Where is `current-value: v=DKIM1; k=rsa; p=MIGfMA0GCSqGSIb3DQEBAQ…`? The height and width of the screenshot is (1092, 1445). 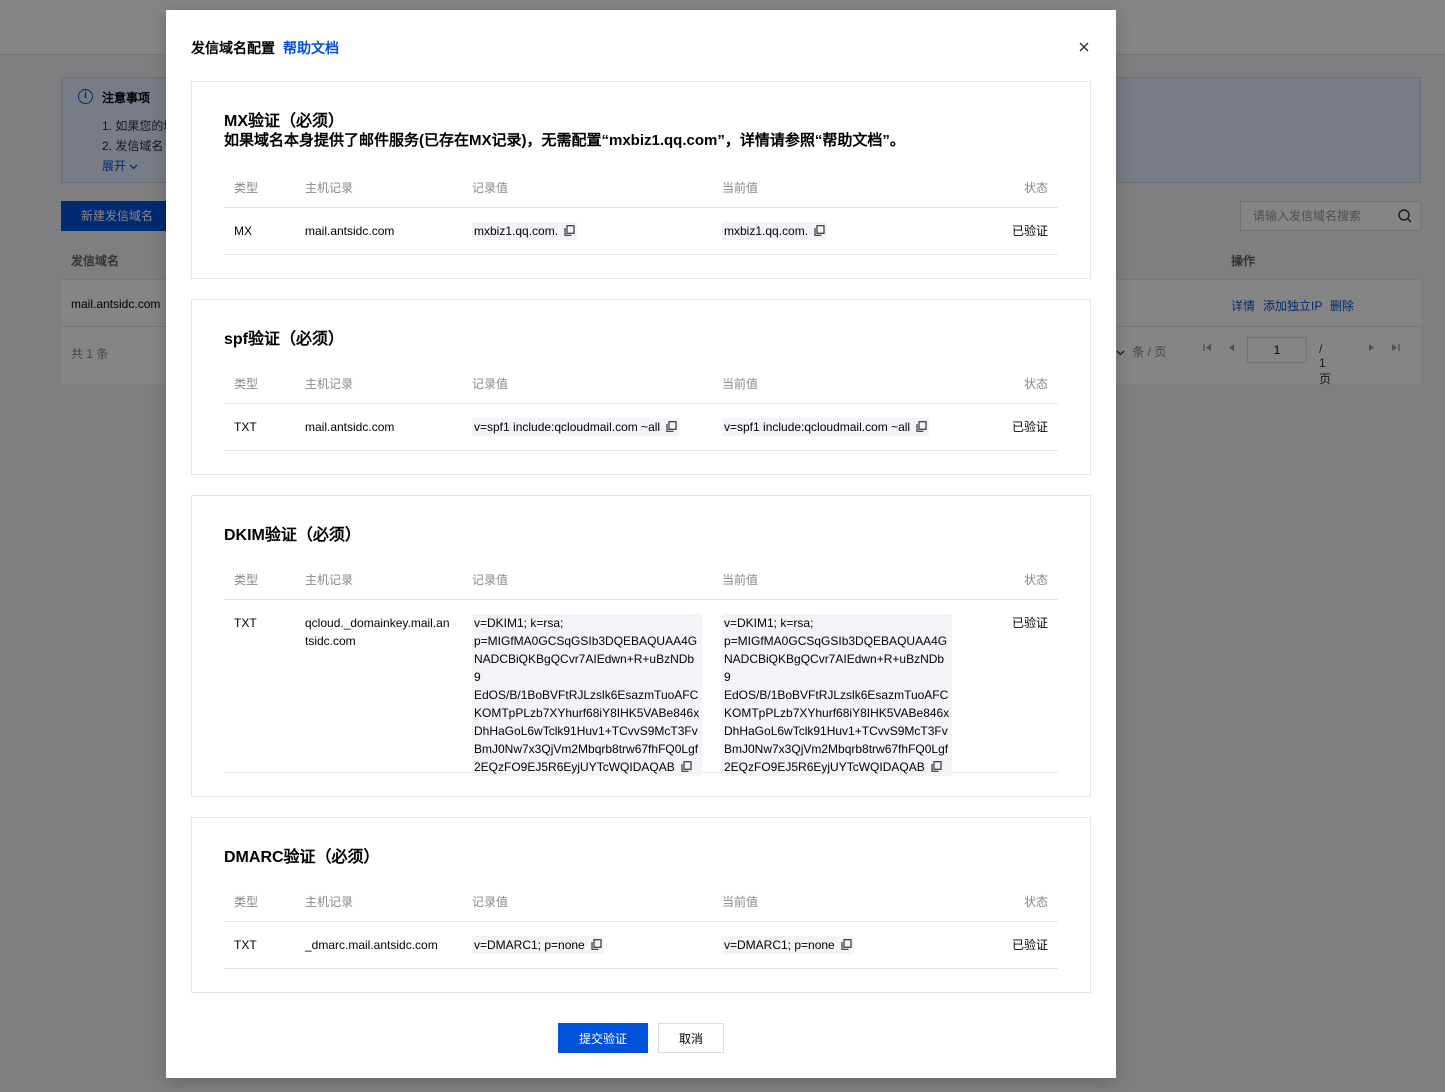
current-value: v=DKIM1; k=rsa; p=MIGfMA0GCSqGSIb3DQEBAQ… is located at coordinates (837, 695).